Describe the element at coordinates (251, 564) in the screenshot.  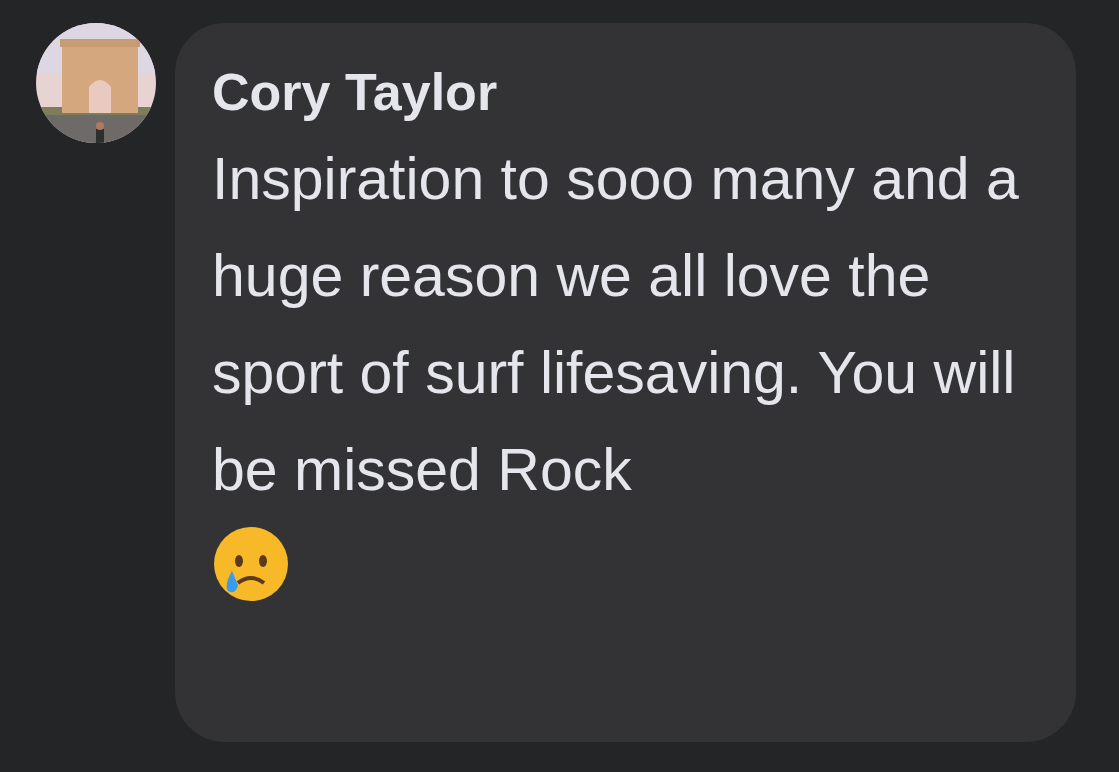
I see `crying-face-icon` at that location.